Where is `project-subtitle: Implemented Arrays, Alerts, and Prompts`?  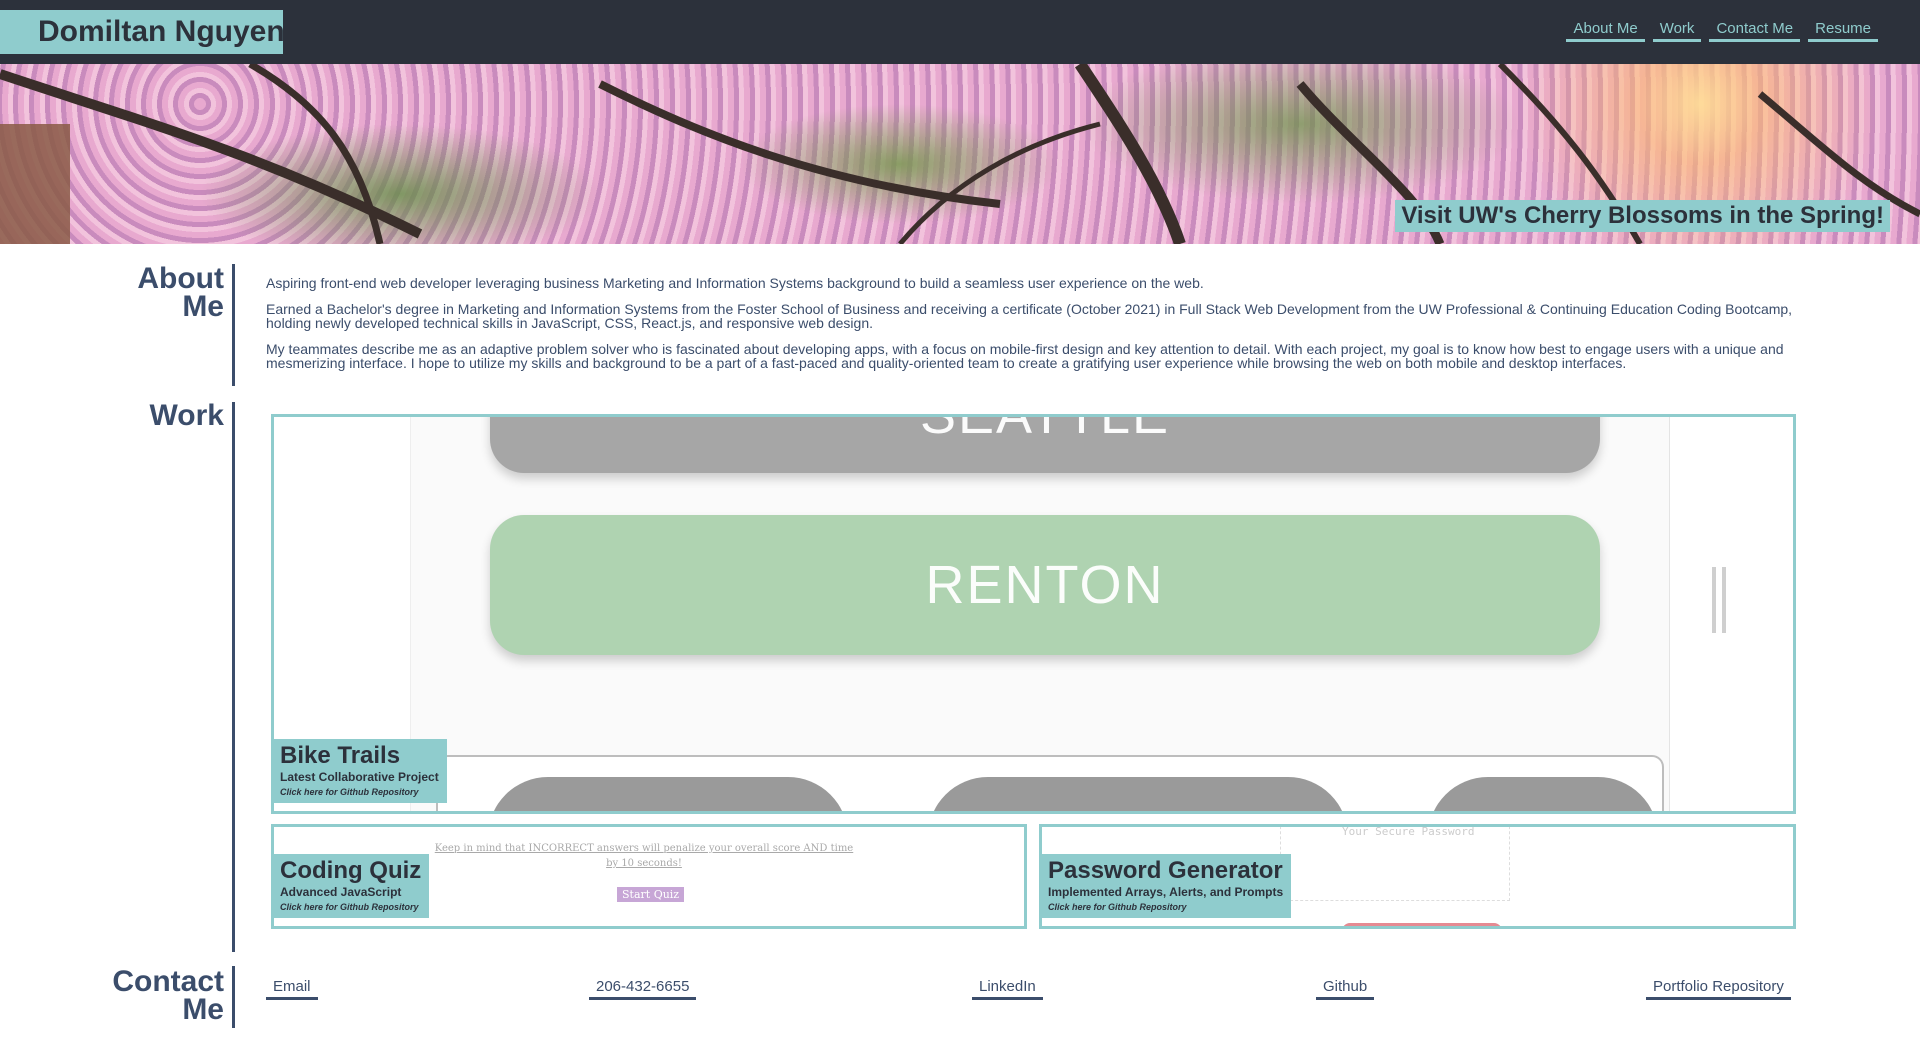
project-subtitle: Implemented Arrays, Alerts, and Prompts is located at coordinates (1166, 892).